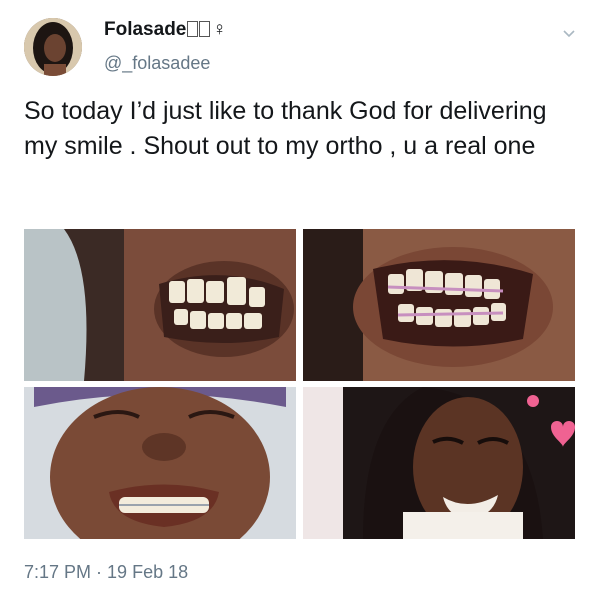 Image resolution: width=600 pixels, height=600 pixels. I want to click on avatar-image, so click(53, 47).